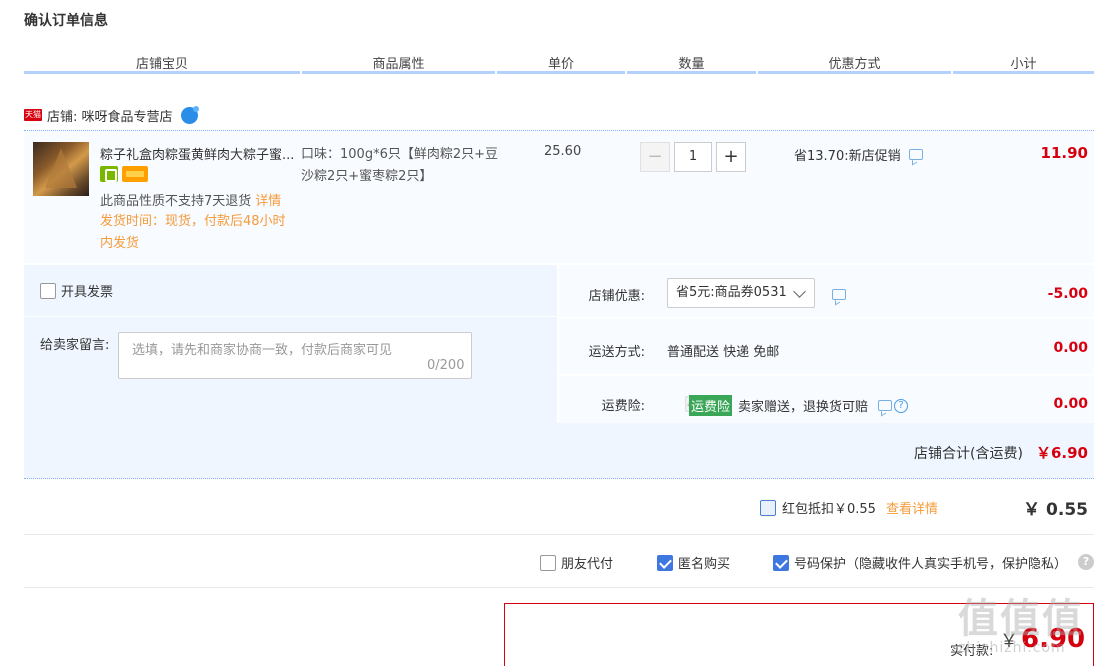 This screenshot has height=666, width=1102. Describe the element at coordinates (616, 352) in the screenshot. I see `shipping-label: 运送方式:` at that location.